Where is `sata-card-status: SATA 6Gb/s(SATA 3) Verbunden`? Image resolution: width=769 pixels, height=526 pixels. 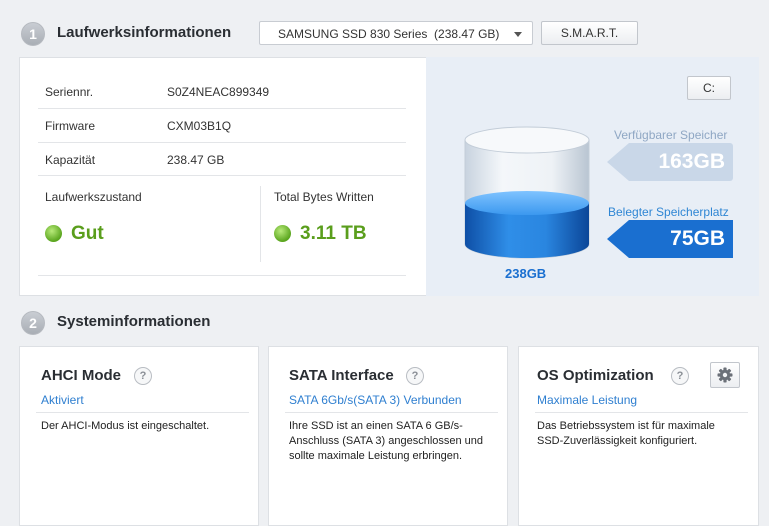 sata-card-status: SATA 6Gb/s(SATA 3) Verbunden is located at coordinates (375, 400).